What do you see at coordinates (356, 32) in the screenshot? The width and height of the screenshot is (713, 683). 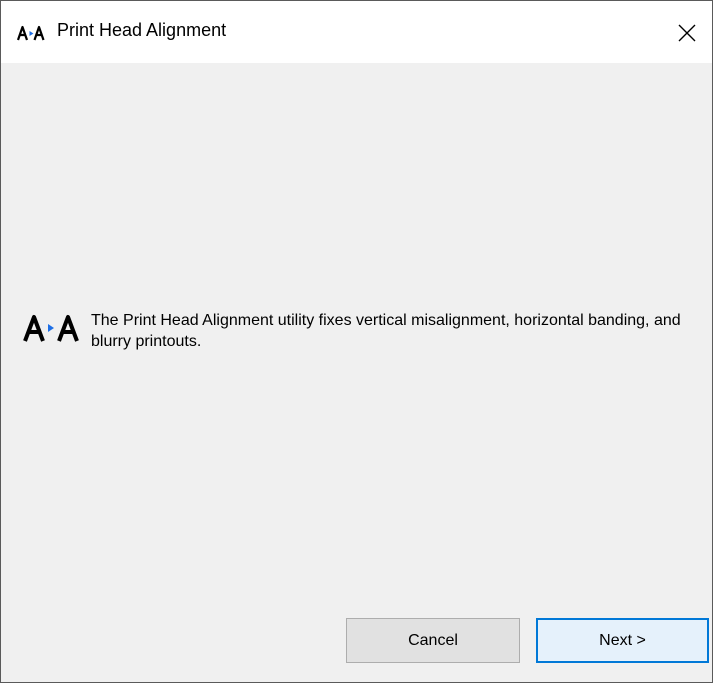 I see `title-bar: Print Head Alignment` at bounding box center [356, 32].